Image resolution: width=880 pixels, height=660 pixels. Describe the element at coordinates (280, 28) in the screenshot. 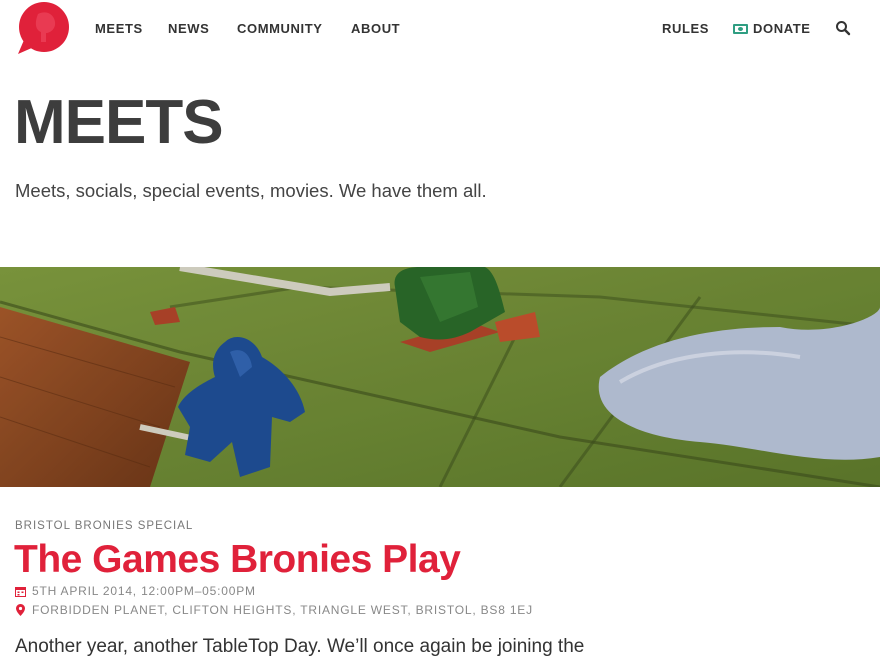

I see `nav-community: COMMUNITY` at that location.